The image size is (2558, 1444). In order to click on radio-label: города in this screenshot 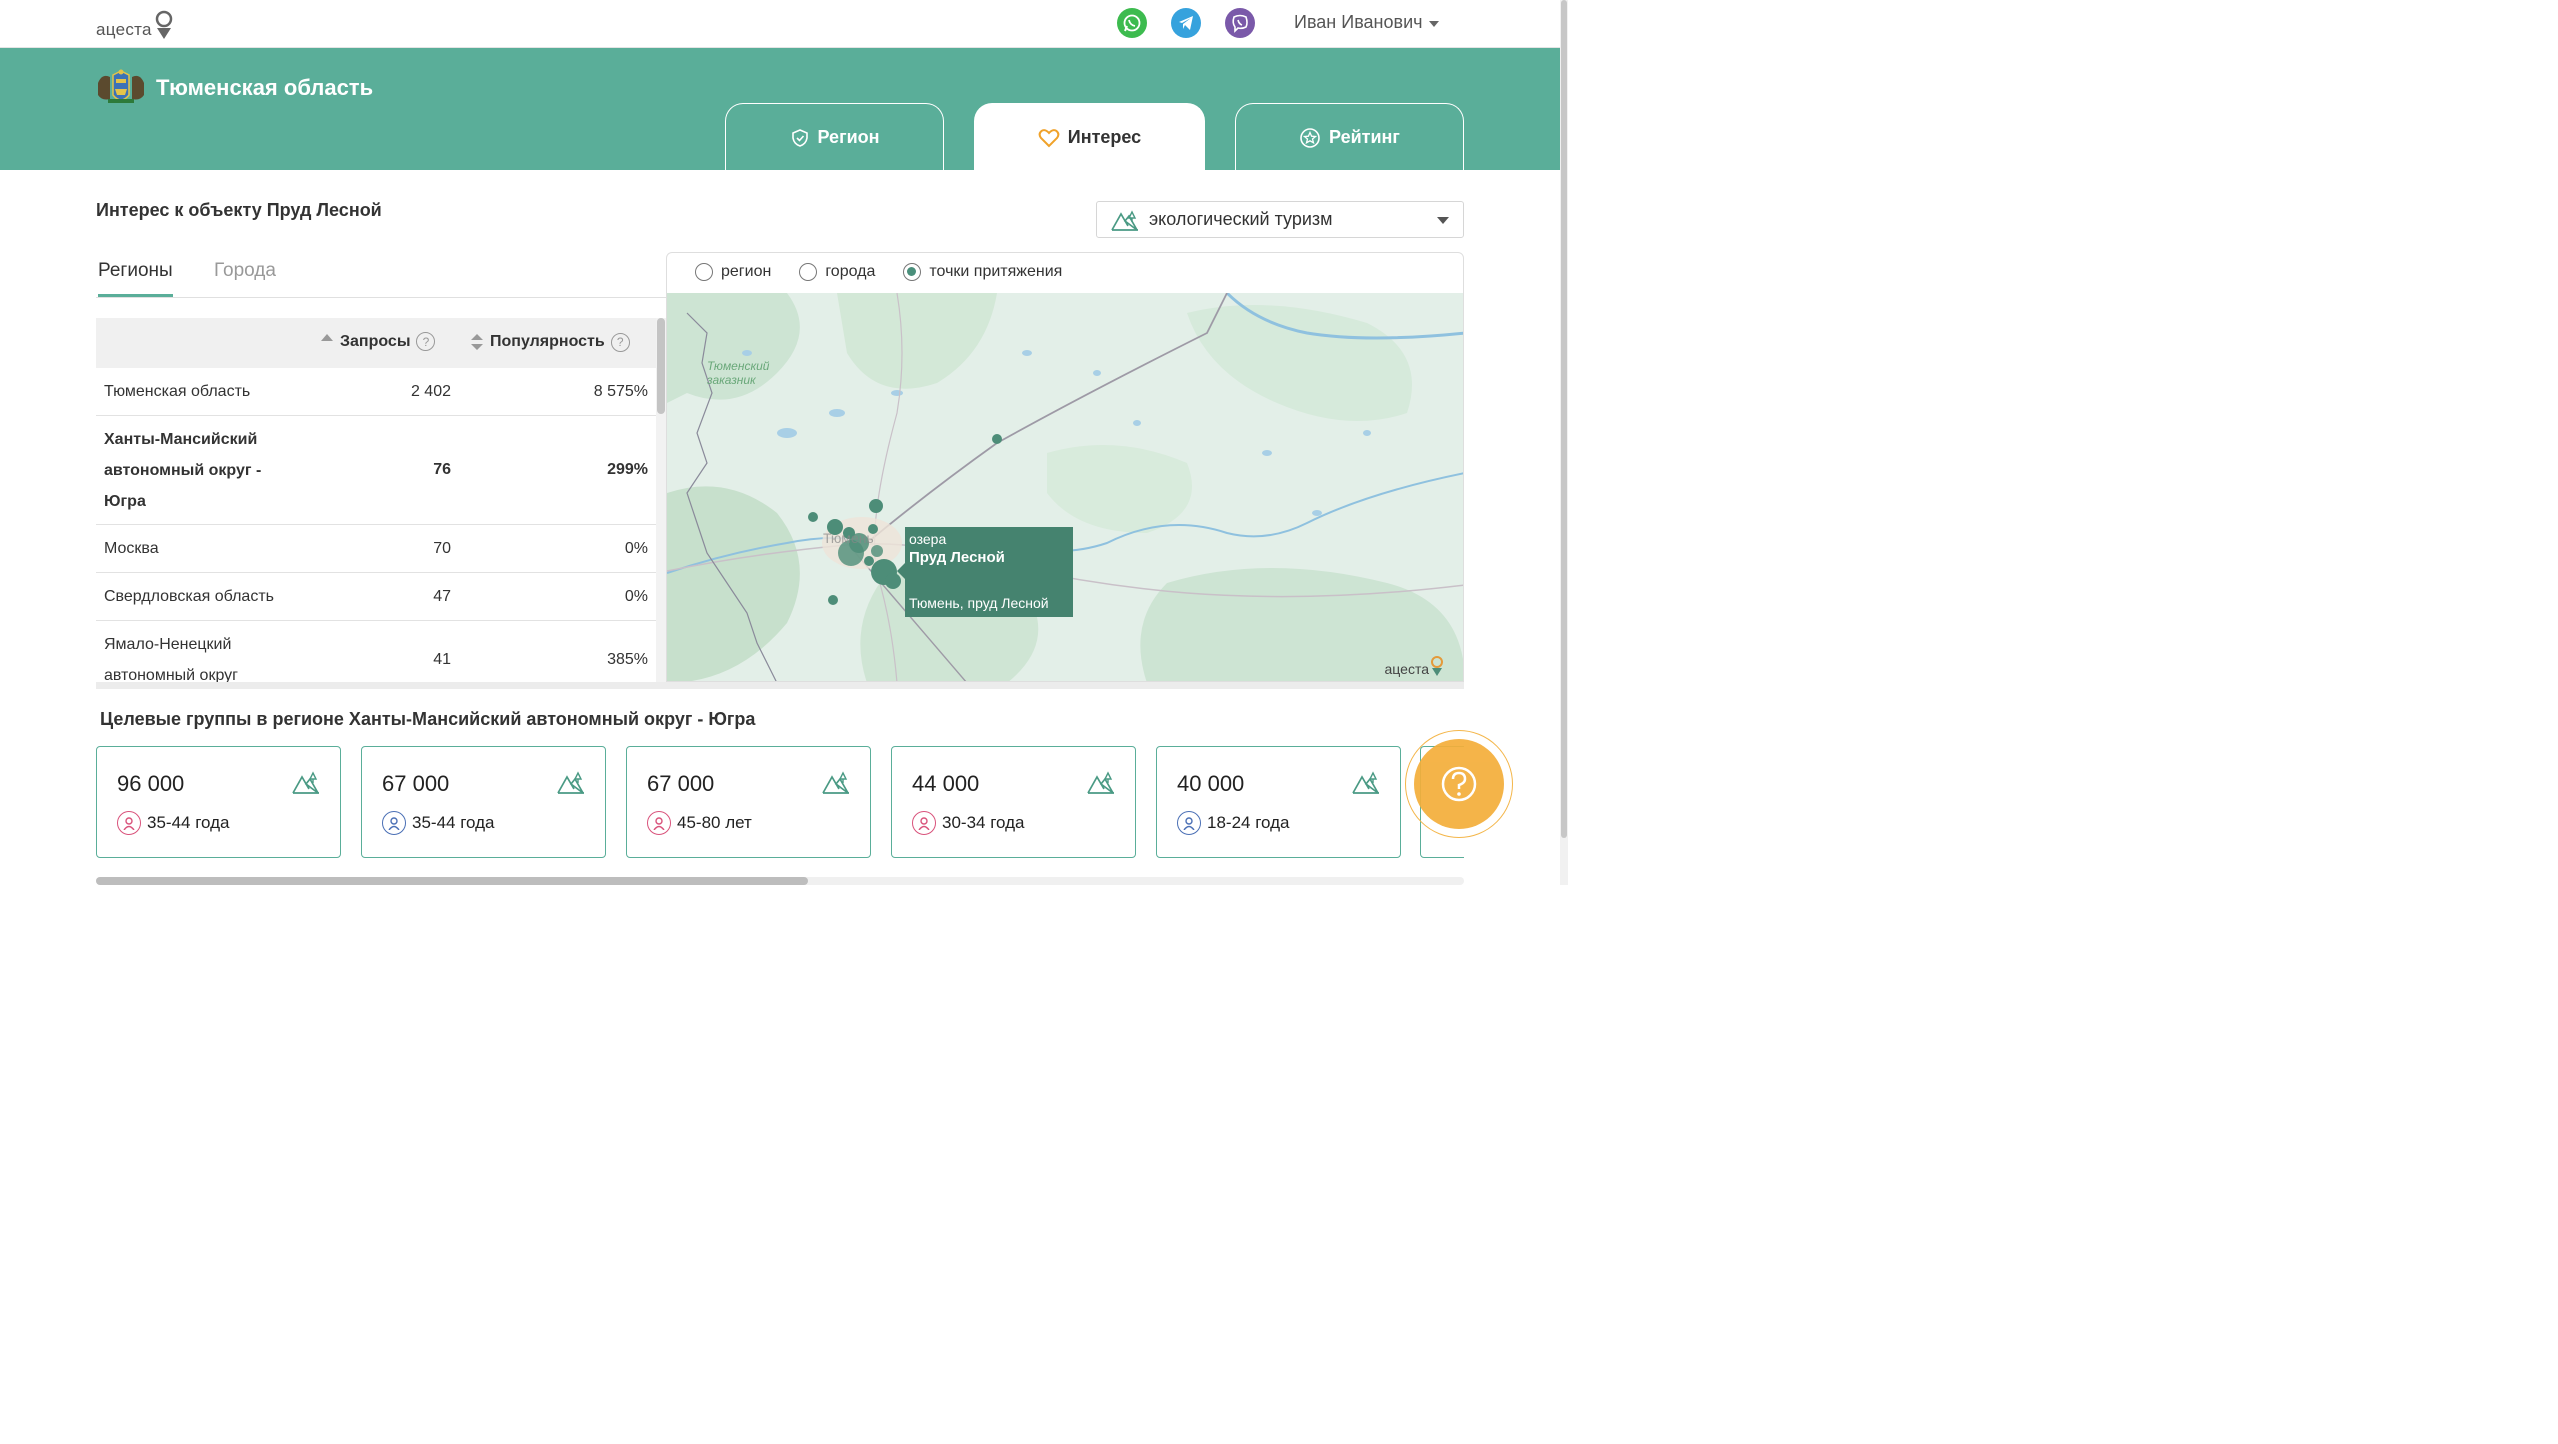, I will do `click(850, 271)`.